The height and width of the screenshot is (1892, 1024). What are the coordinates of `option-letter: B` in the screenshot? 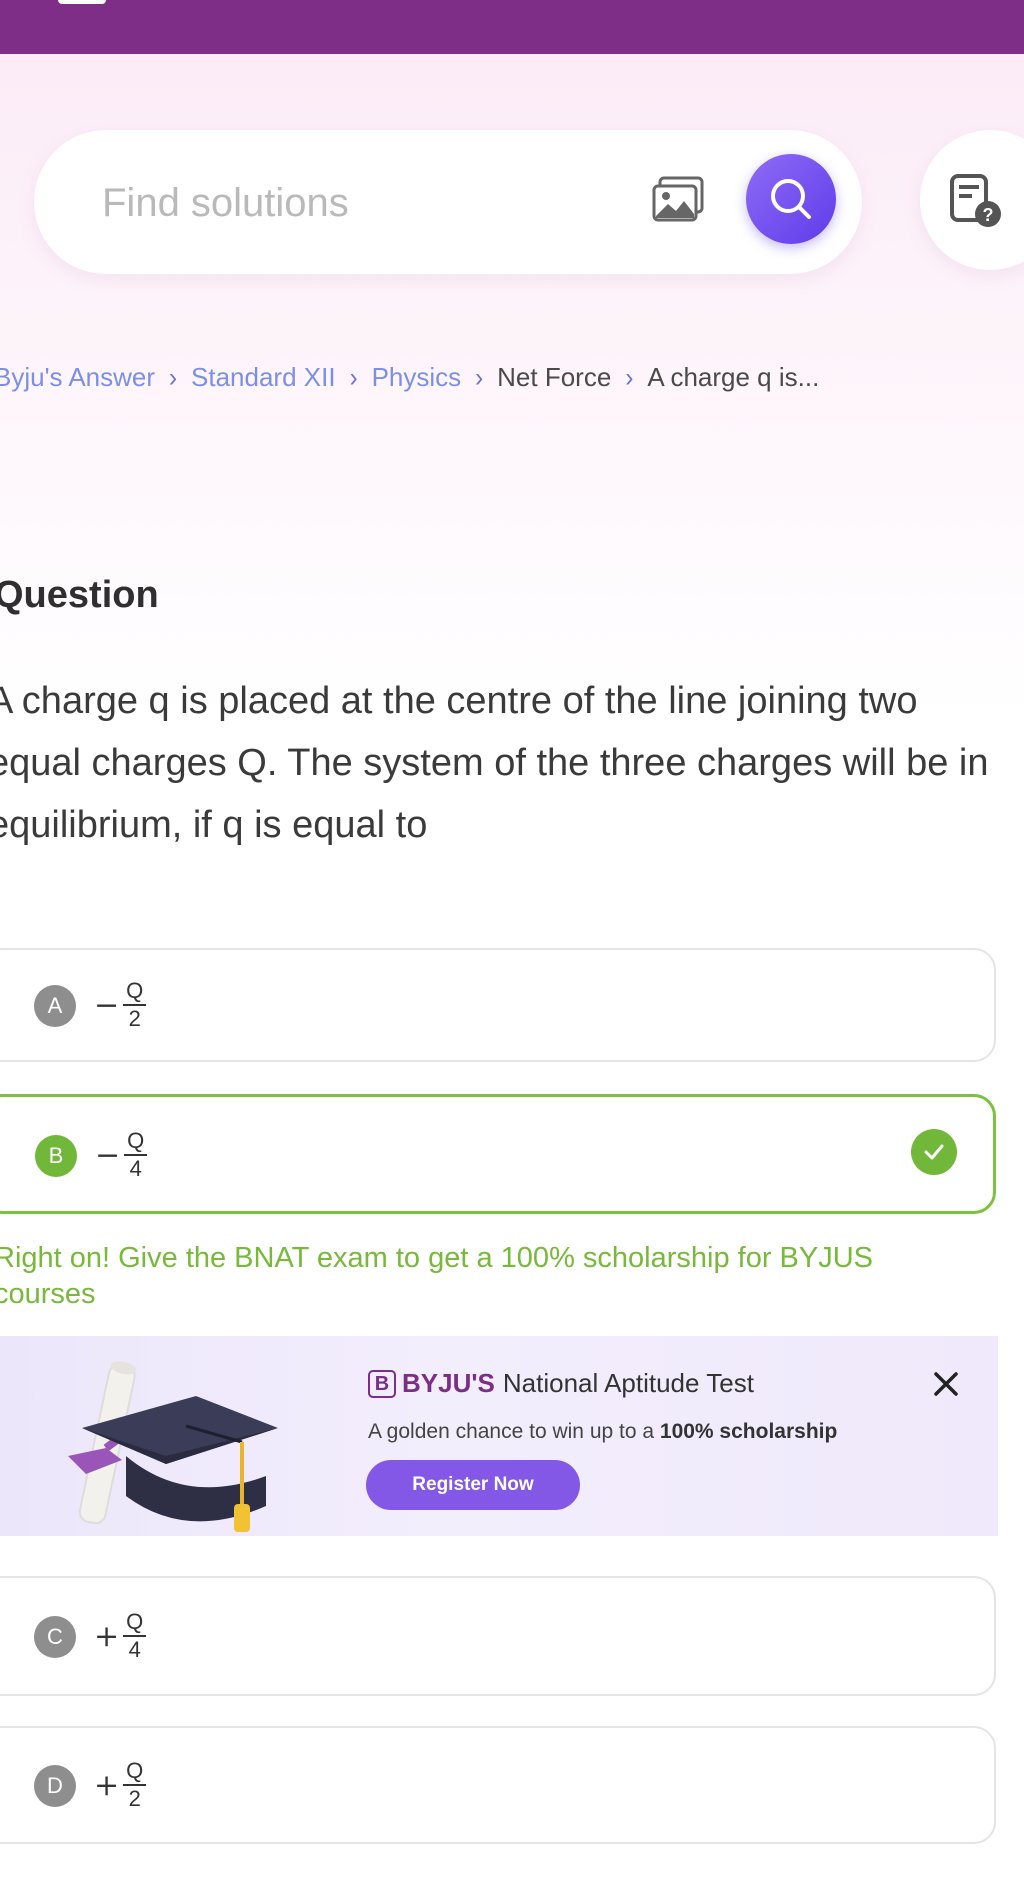 It's located at (56, 1156).